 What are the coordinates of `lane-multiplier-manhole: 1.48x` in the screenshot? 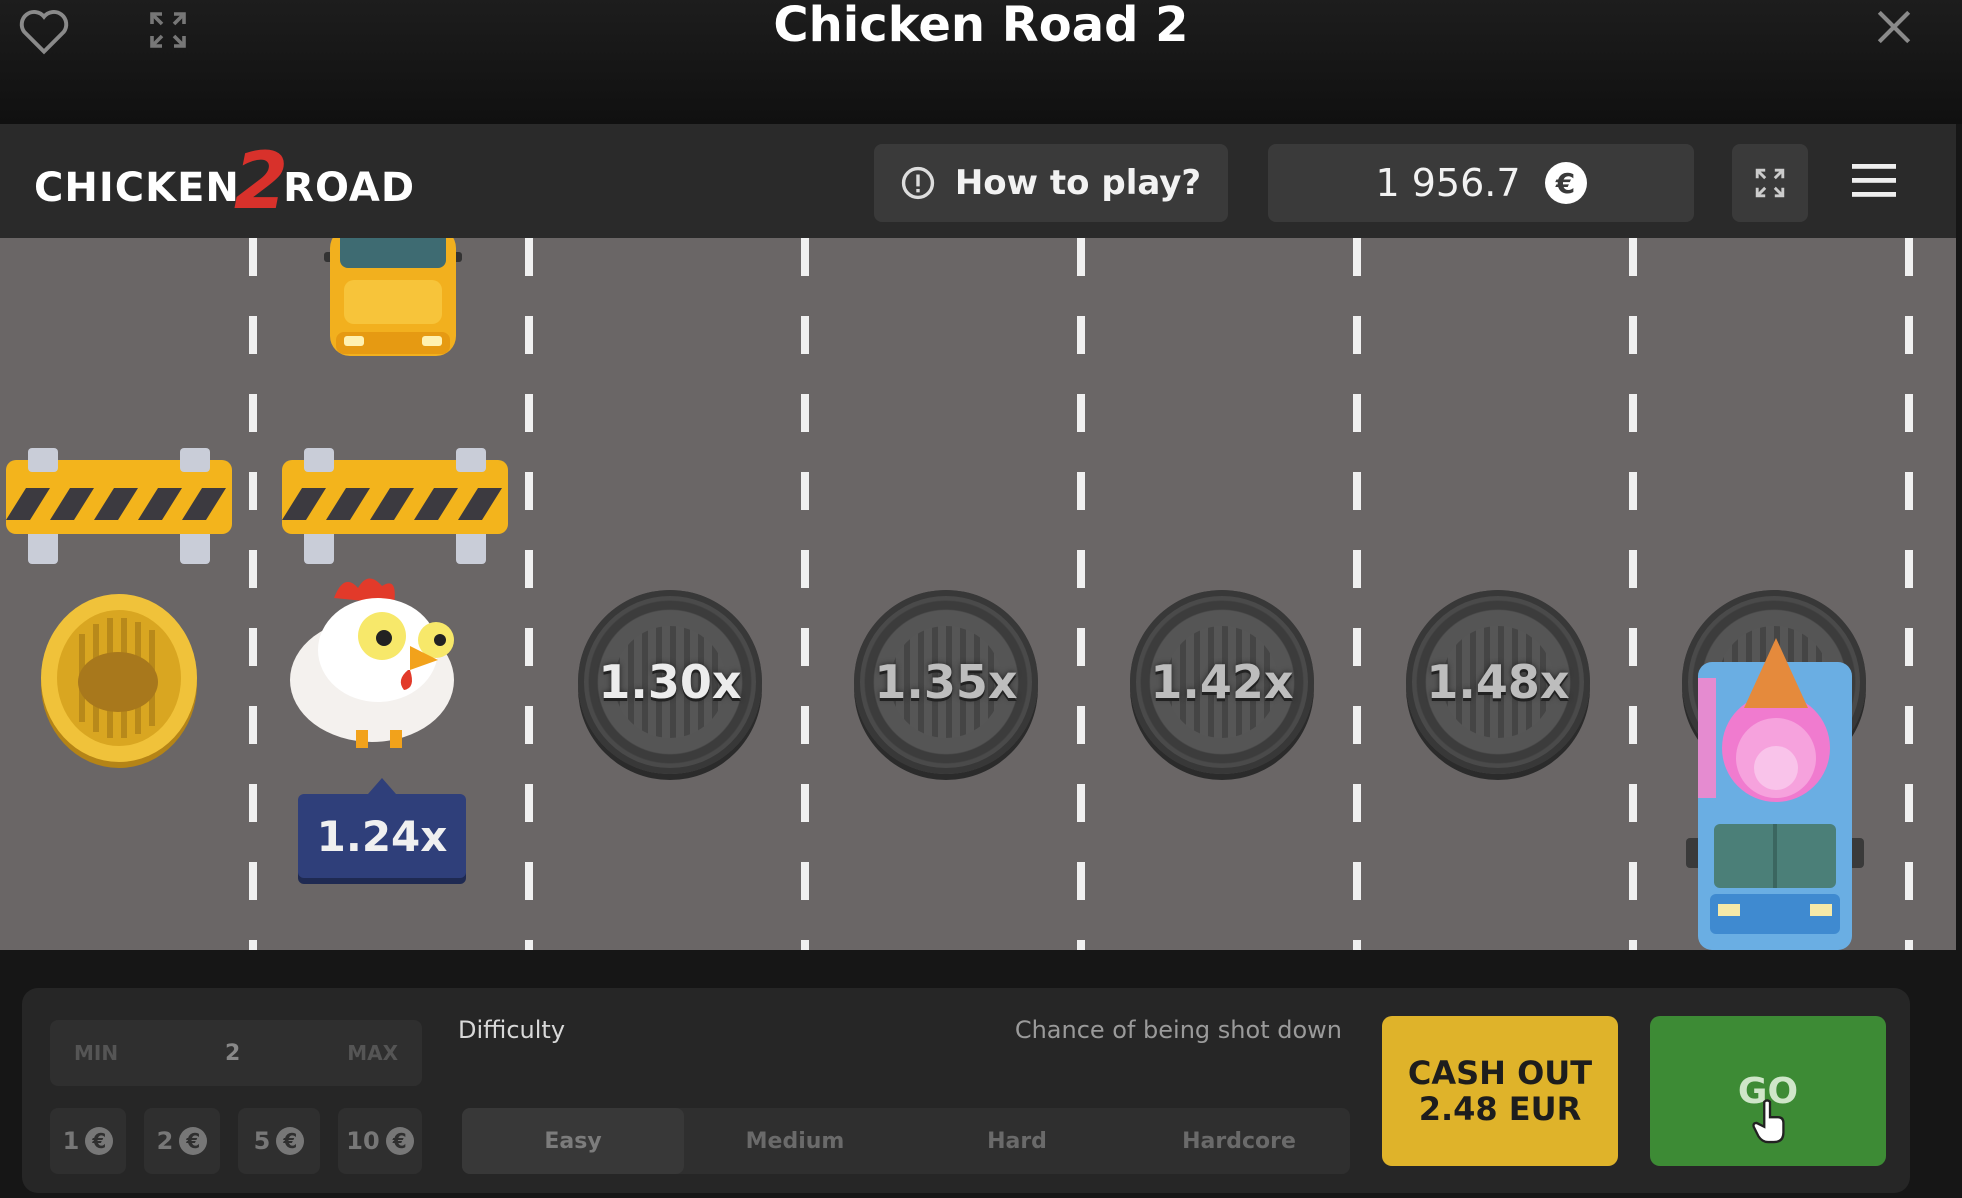 It's located at (1498, 682).